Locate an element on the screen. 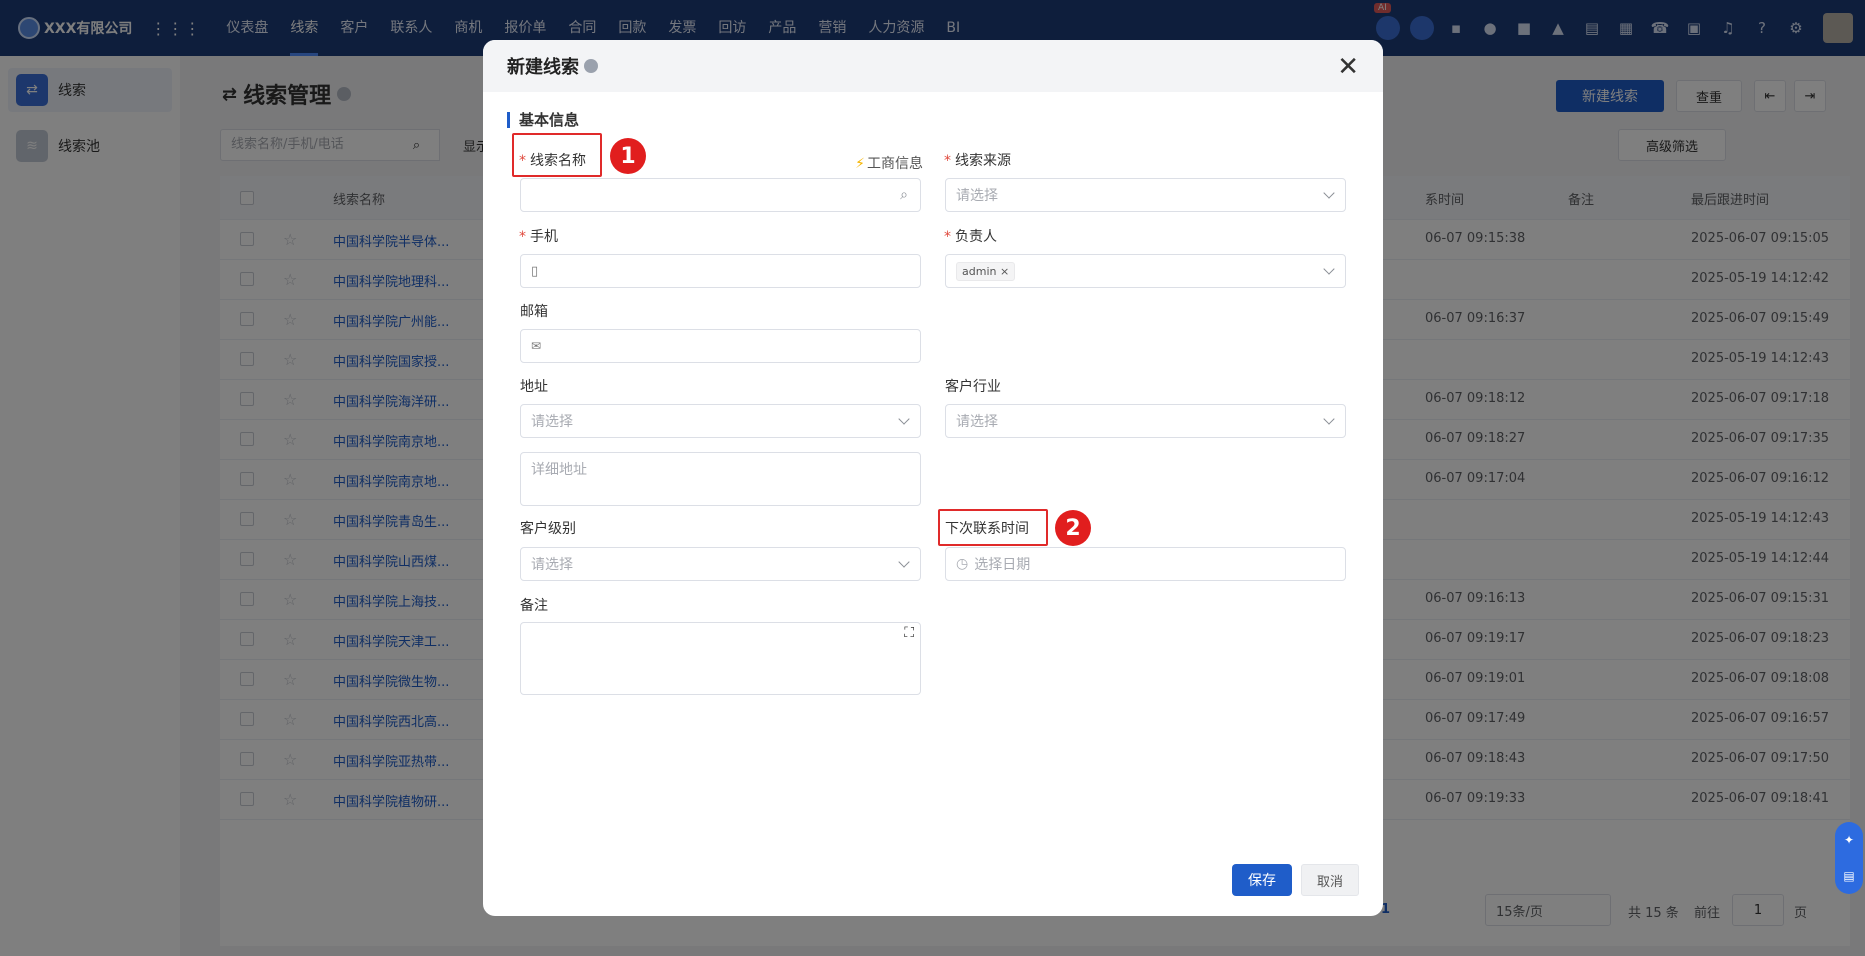 Image resolution: width=1865 pixels, height=956 pixels. fullscreen-icon: ⛶ is located at coordinates (909, 633).